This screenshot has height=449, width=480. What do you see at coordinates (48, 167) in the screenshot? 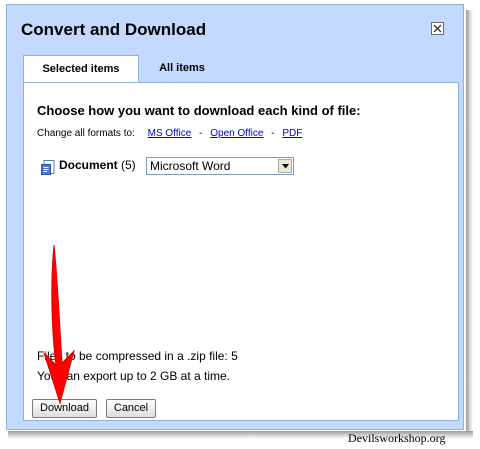
I see `document-icon` at bounding box center [48, 167].